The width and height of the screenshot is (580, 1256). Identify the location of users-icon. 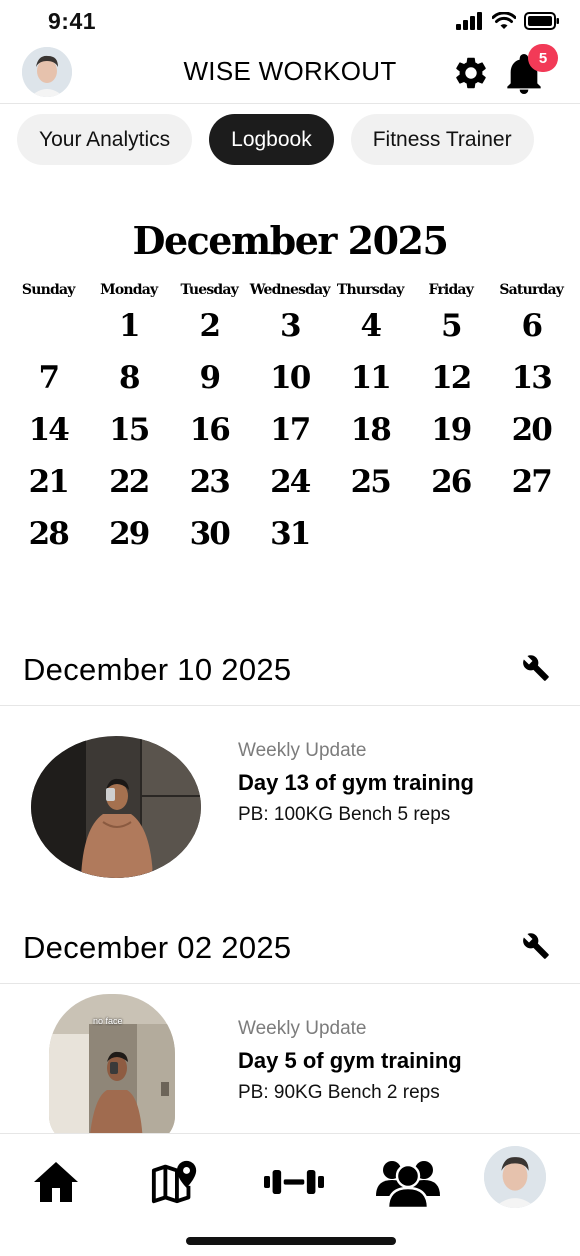
(408, 1184).